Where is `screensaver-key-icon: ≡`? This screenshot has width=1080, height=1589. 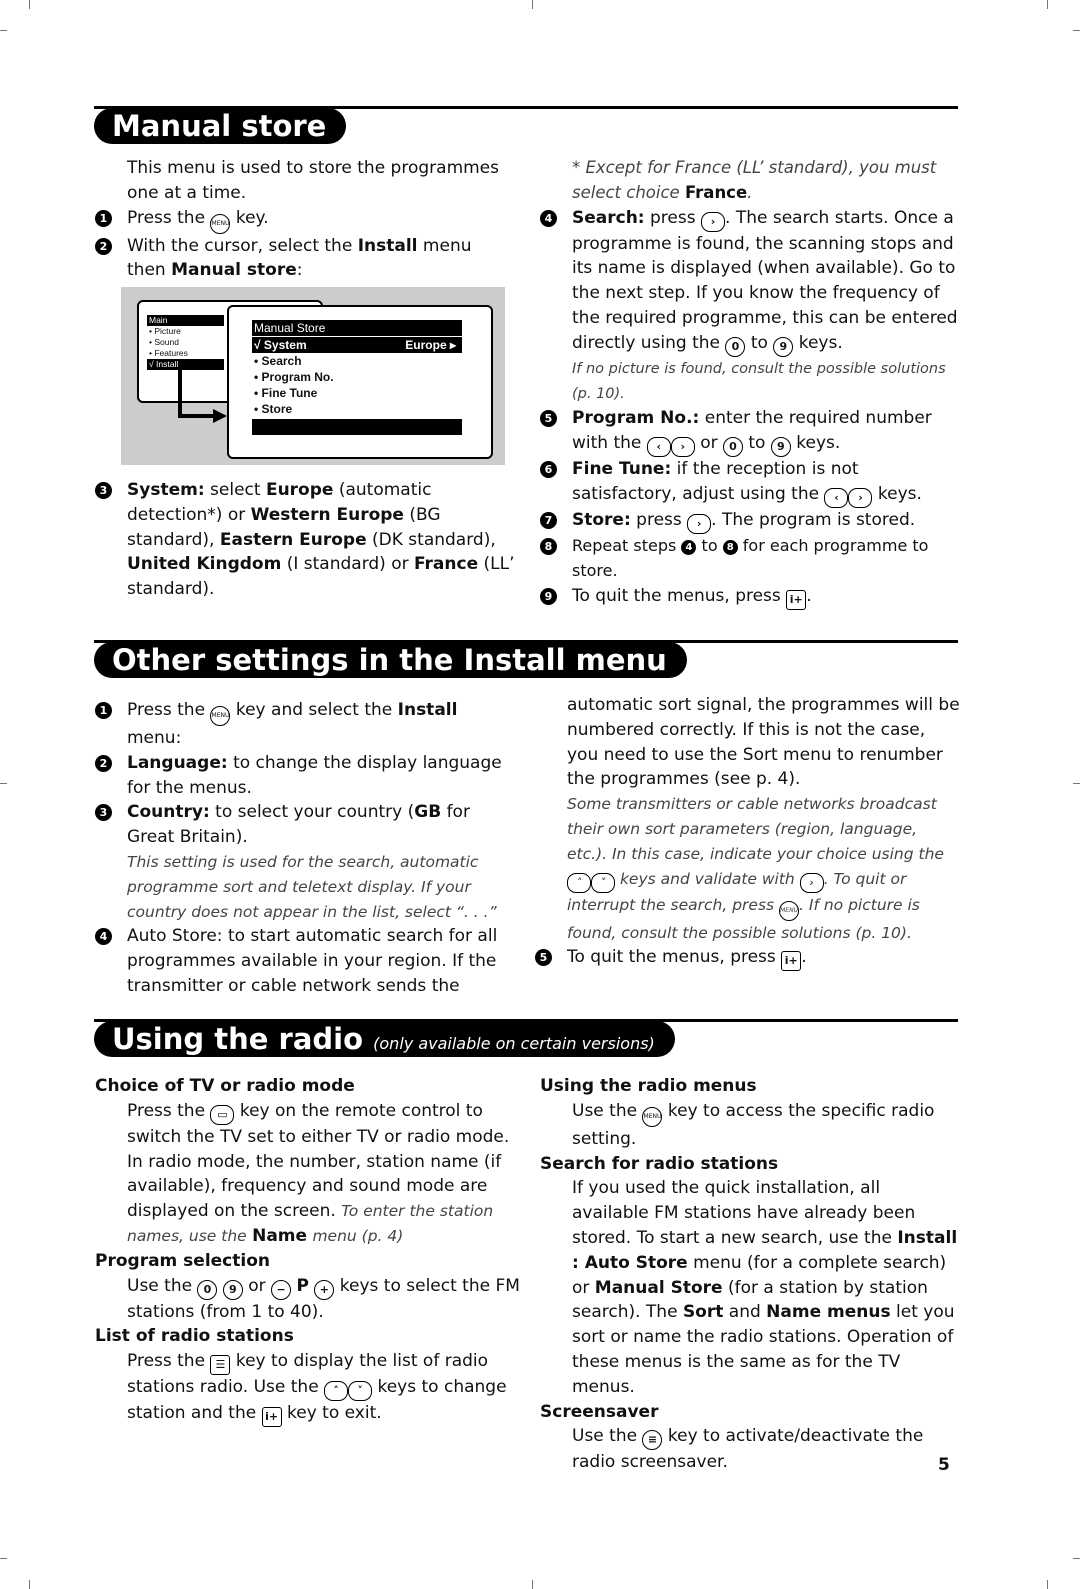
screensaver-key-icon: ≡ is located at coordinates (652, 1440).